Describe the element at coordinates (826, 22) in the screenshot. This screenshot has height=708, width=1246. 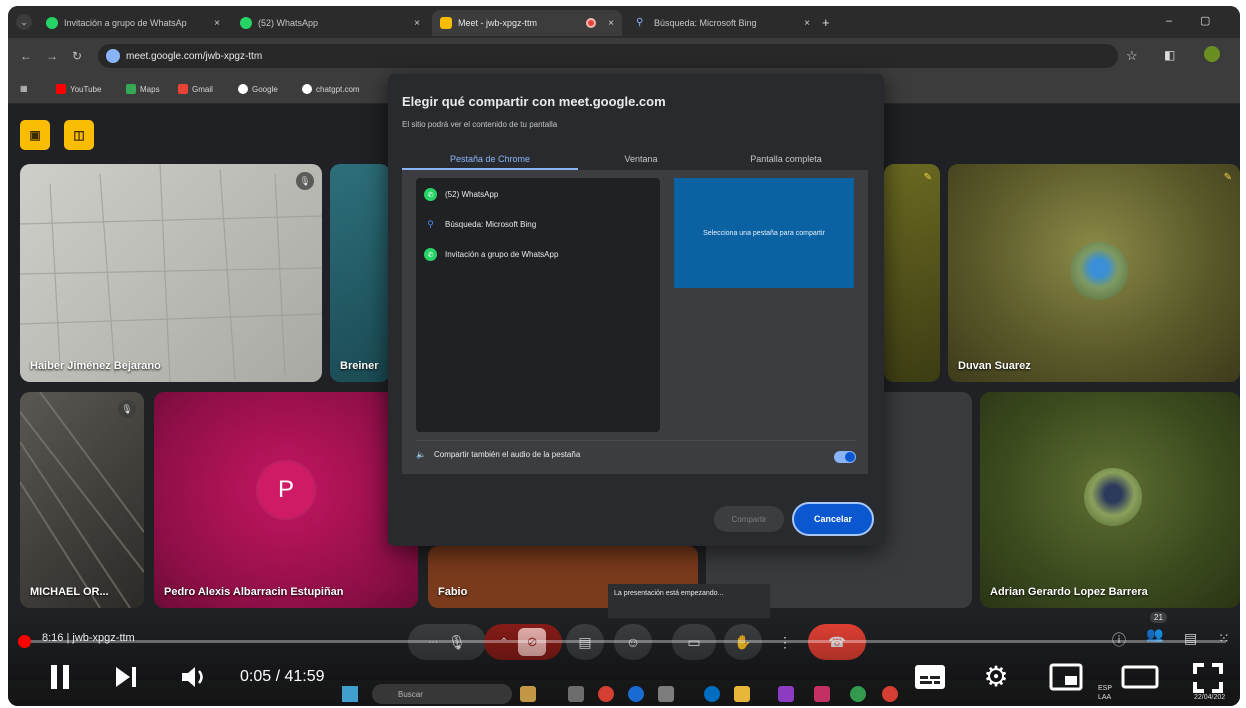
I see `new-tab-button: +` at that location.